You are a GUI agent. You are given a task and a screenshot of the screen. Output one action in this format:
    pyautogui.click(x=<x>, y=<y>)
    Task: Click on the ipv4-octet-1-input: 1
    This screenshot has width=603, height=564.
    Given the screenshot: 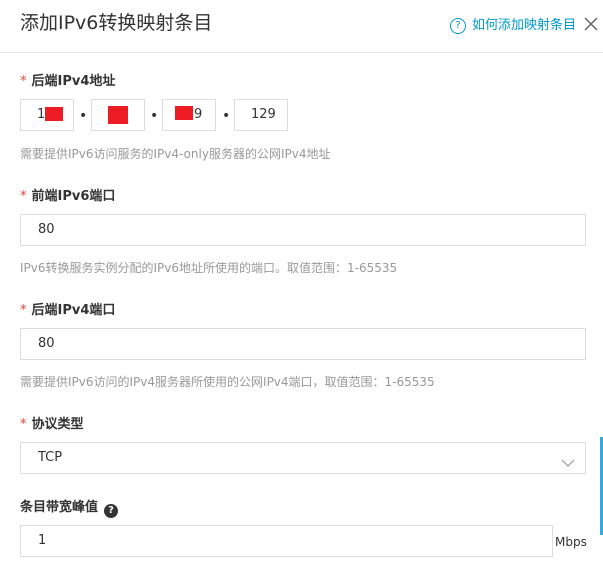 What is the action you would take?
    pyautogui.click(x=47, y=115)
    